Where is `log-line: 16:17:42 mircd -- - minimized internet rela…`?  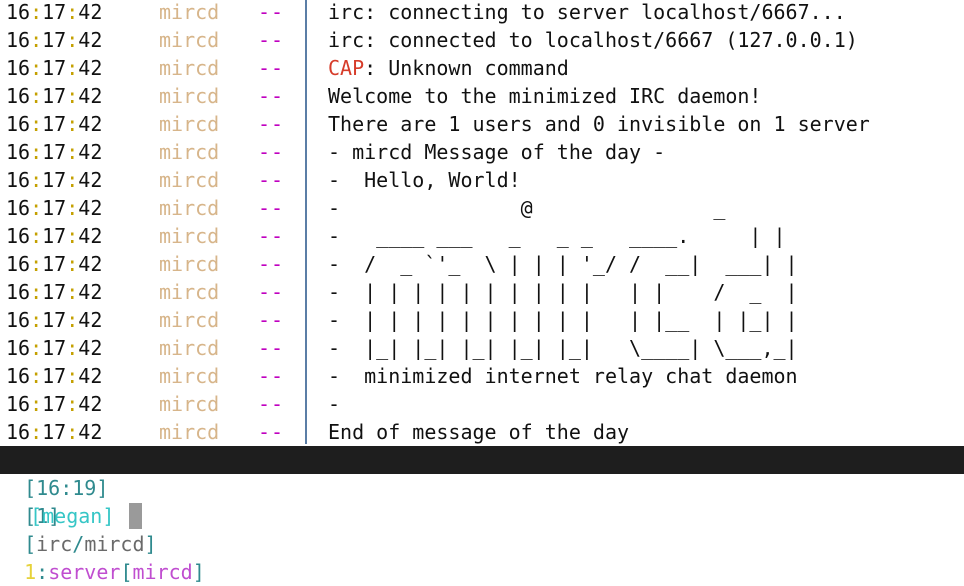 log-line: 16:17:42 mircd -- - minimized internet rela… is located at coordinates (482, 376).